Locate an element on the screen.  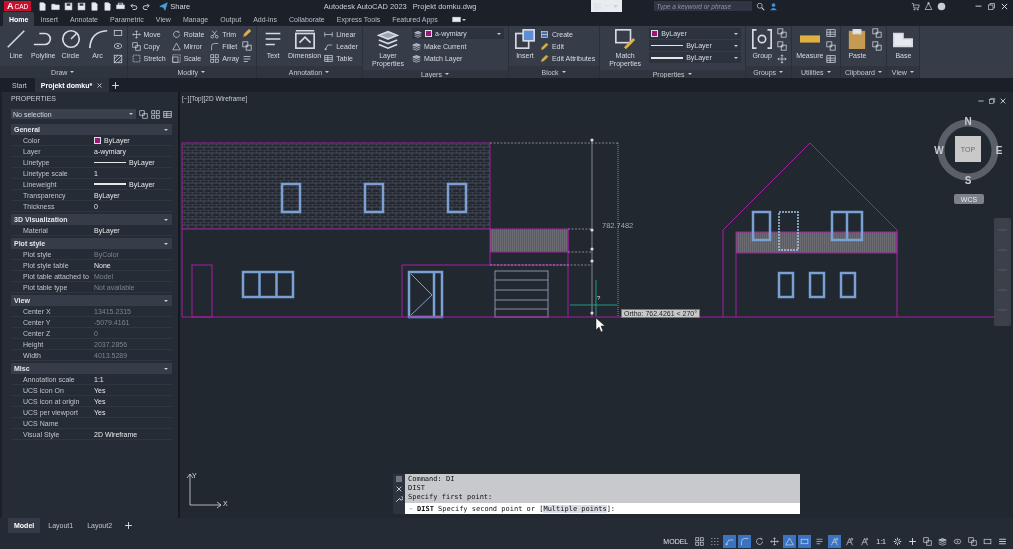
user-button is located at coordinates (773, 6).